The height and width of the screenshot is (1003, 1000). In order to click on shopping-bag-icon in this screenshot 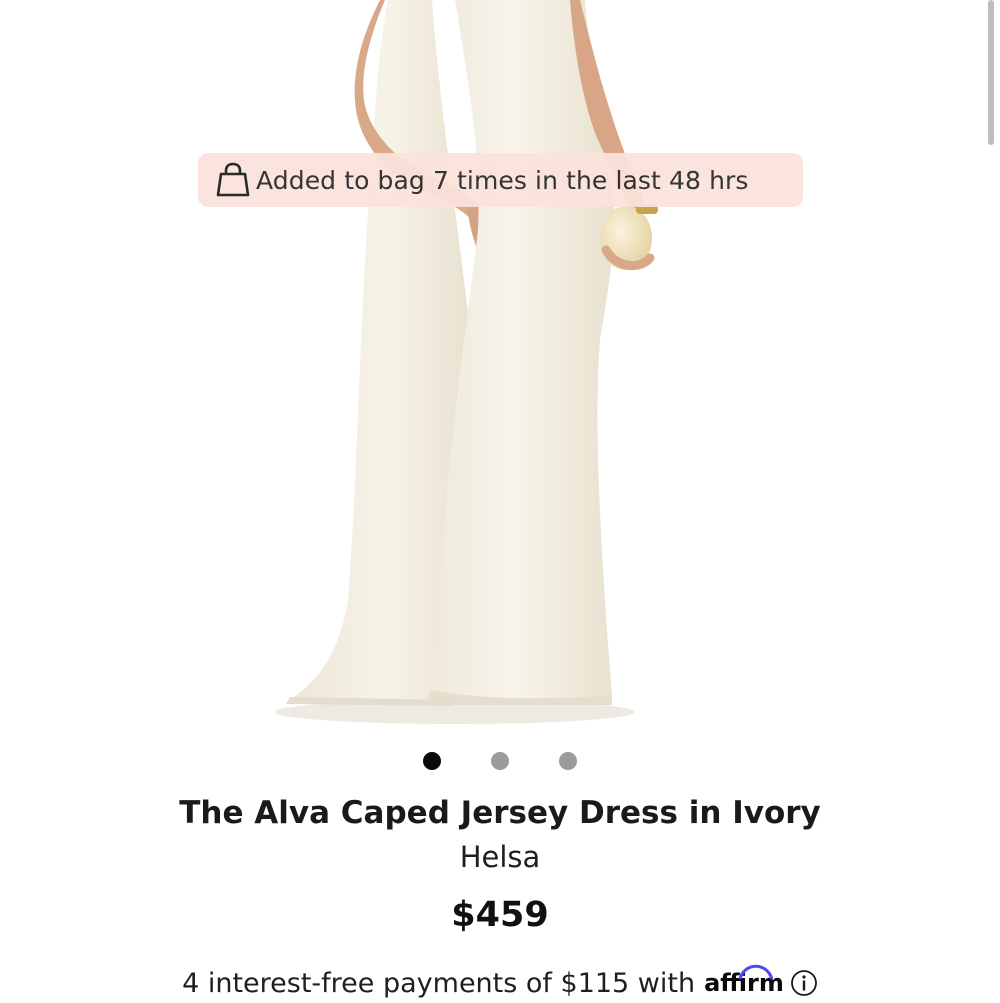, I will do `click(233, 180)`.